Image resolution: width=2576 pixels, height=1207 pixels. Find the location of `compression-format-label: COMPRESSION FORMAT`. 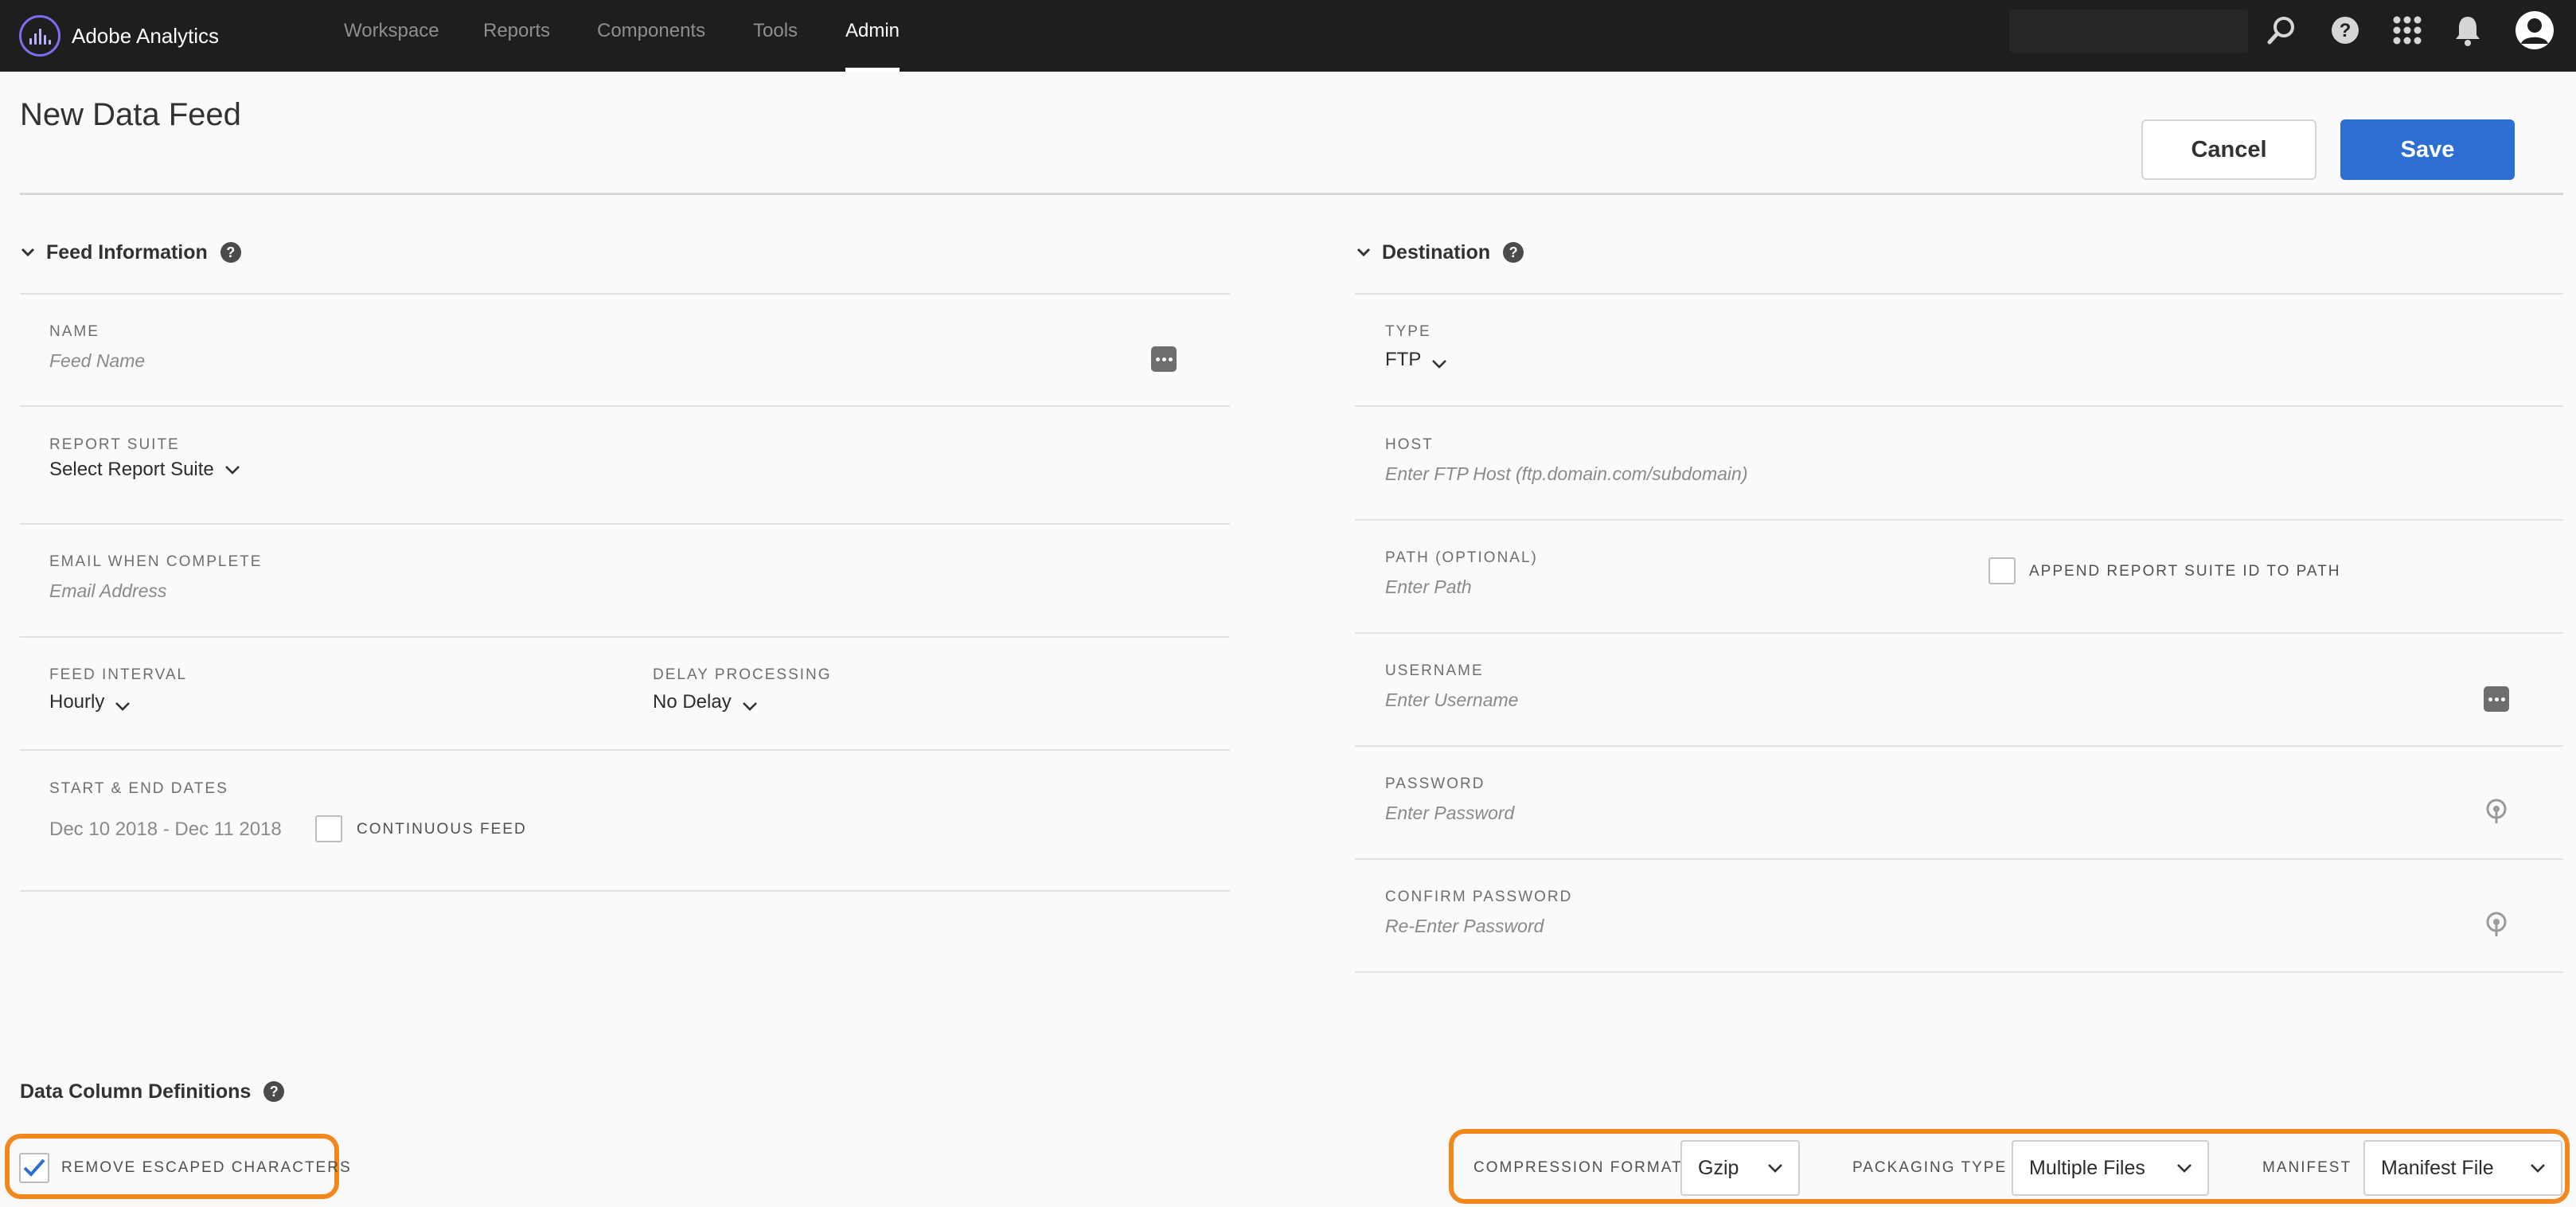

compression-format-label: COMPRESSION FORMAT is located at coordinates (1578, 1167).